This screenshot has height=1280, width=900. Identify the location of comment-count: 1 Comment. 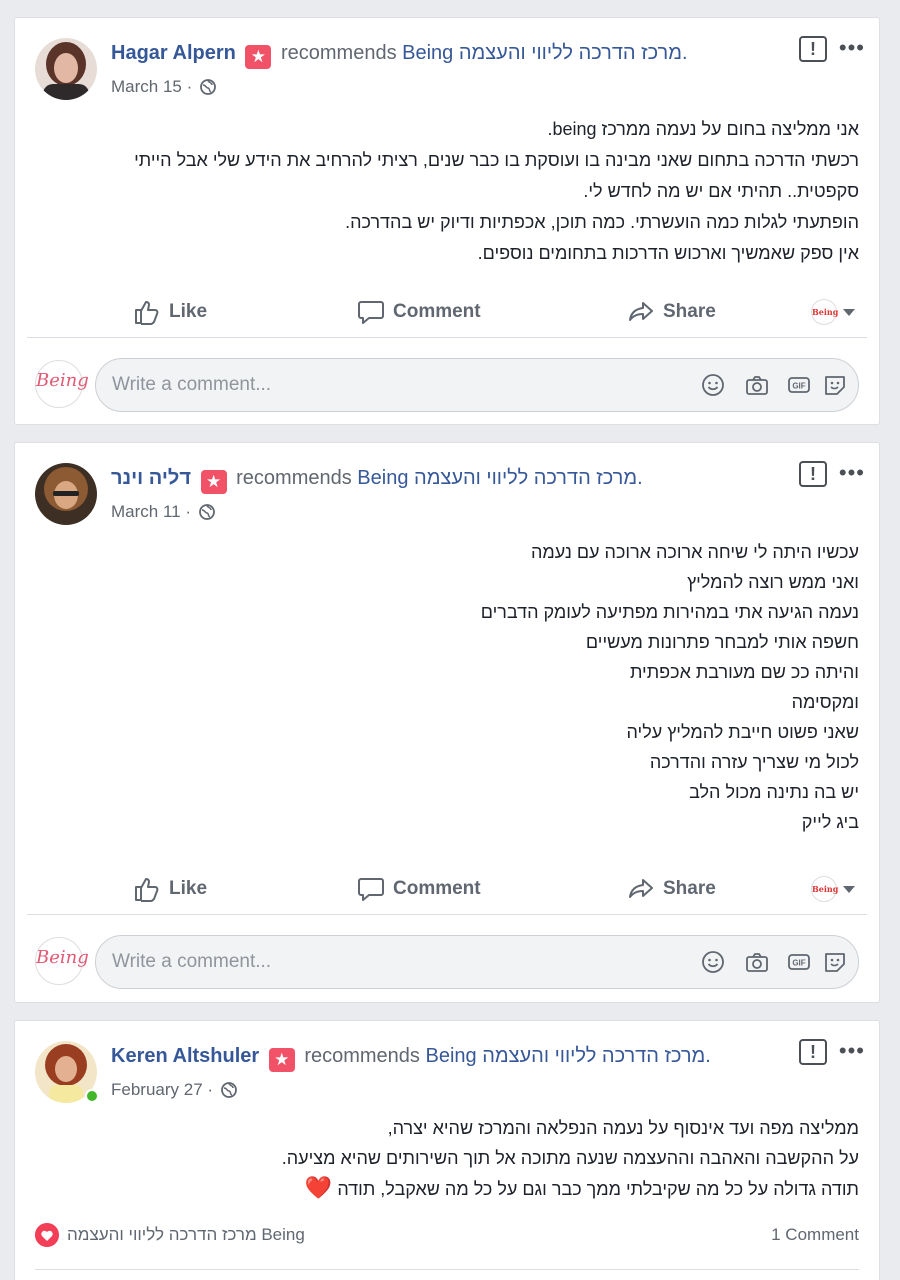
(815, 1235).